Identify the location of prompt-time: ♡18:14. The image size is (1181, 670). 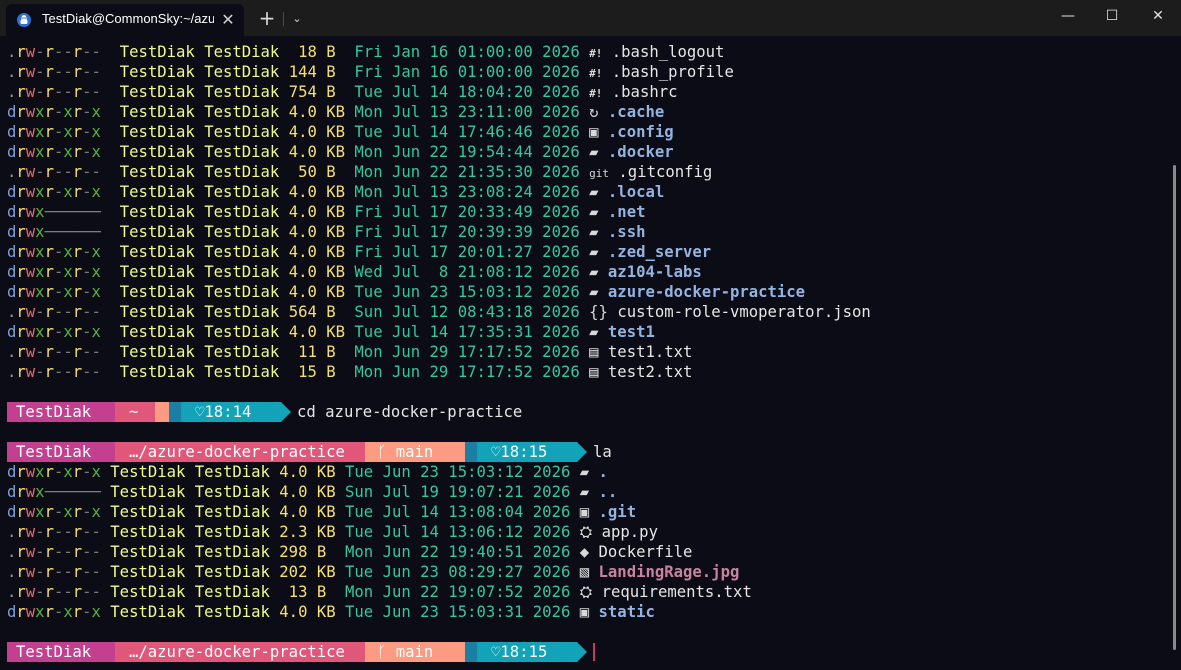
(231, 412).